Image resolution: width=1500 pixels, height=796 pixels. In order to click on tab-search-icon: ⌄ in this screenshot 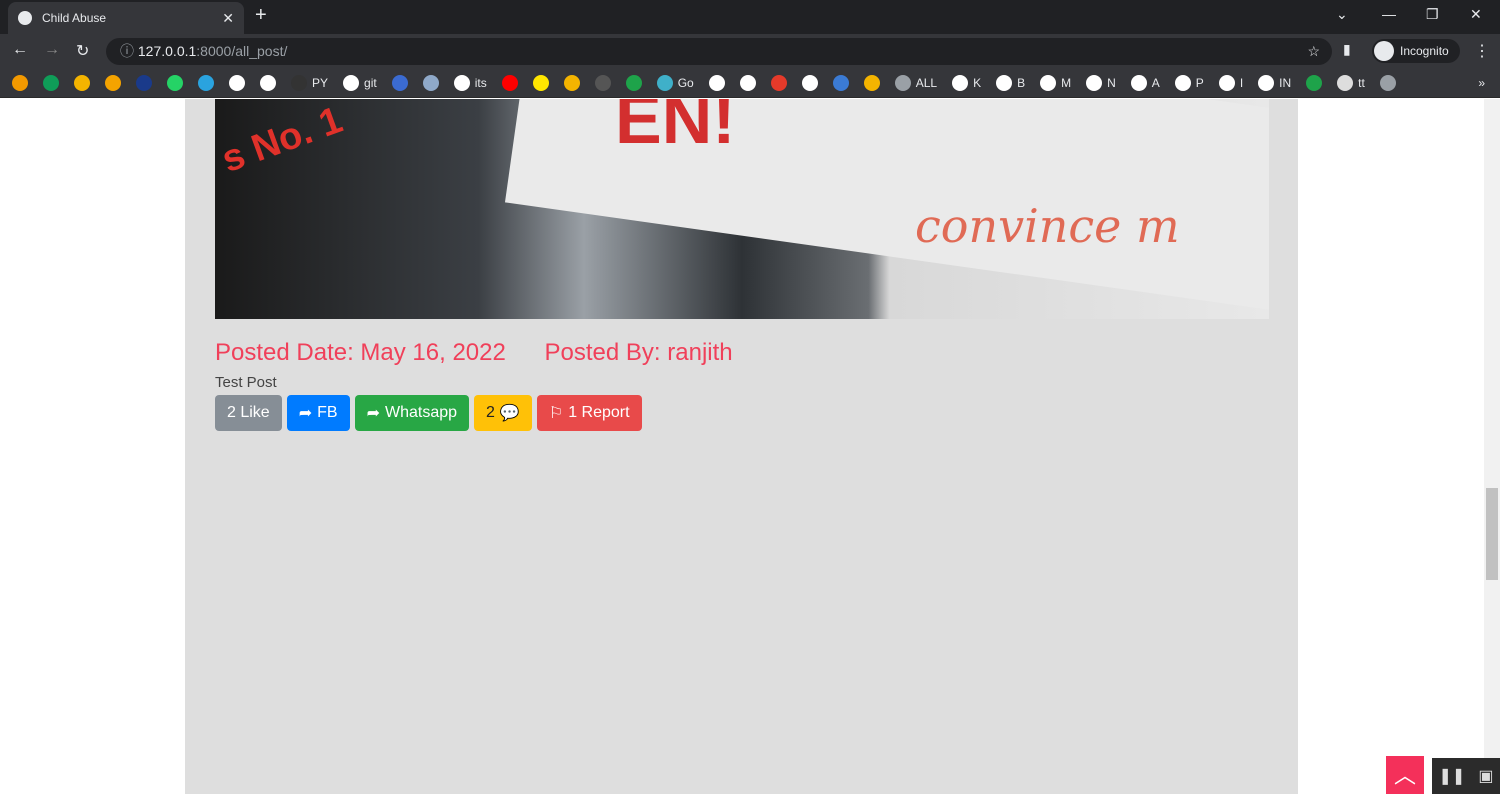, I will do `click(1342, 14)`.